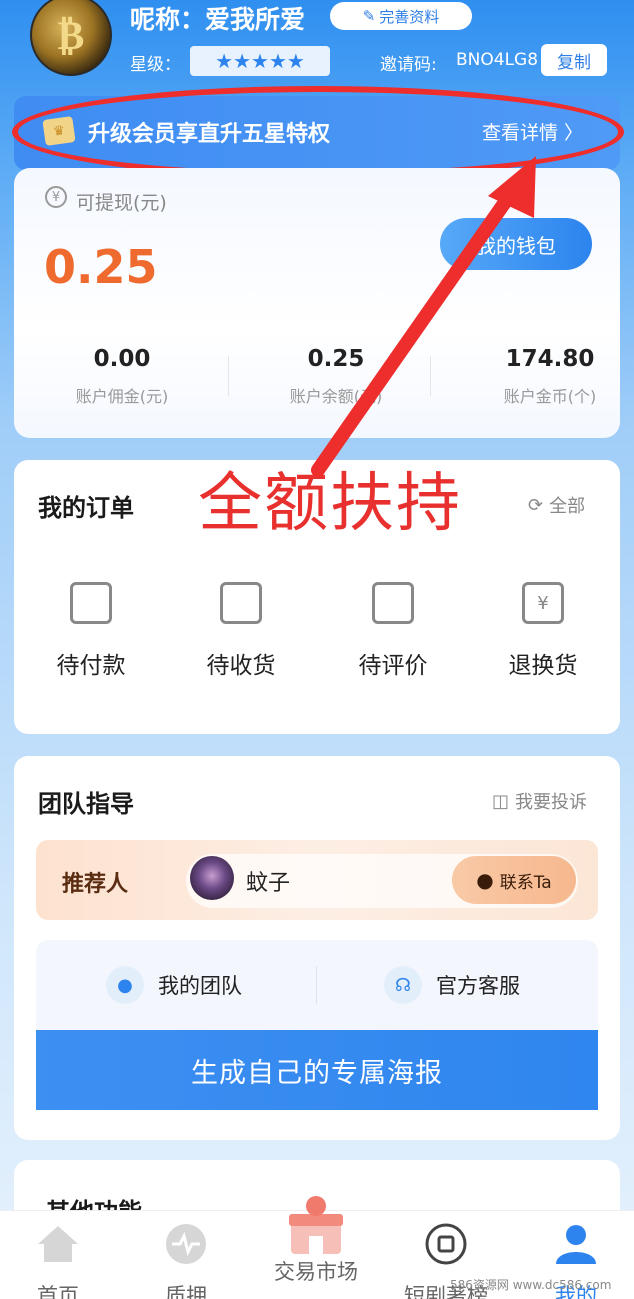 The image size is (634, 1299). I want to click on my-team-button: ● 我的团队, so click(174, 985).